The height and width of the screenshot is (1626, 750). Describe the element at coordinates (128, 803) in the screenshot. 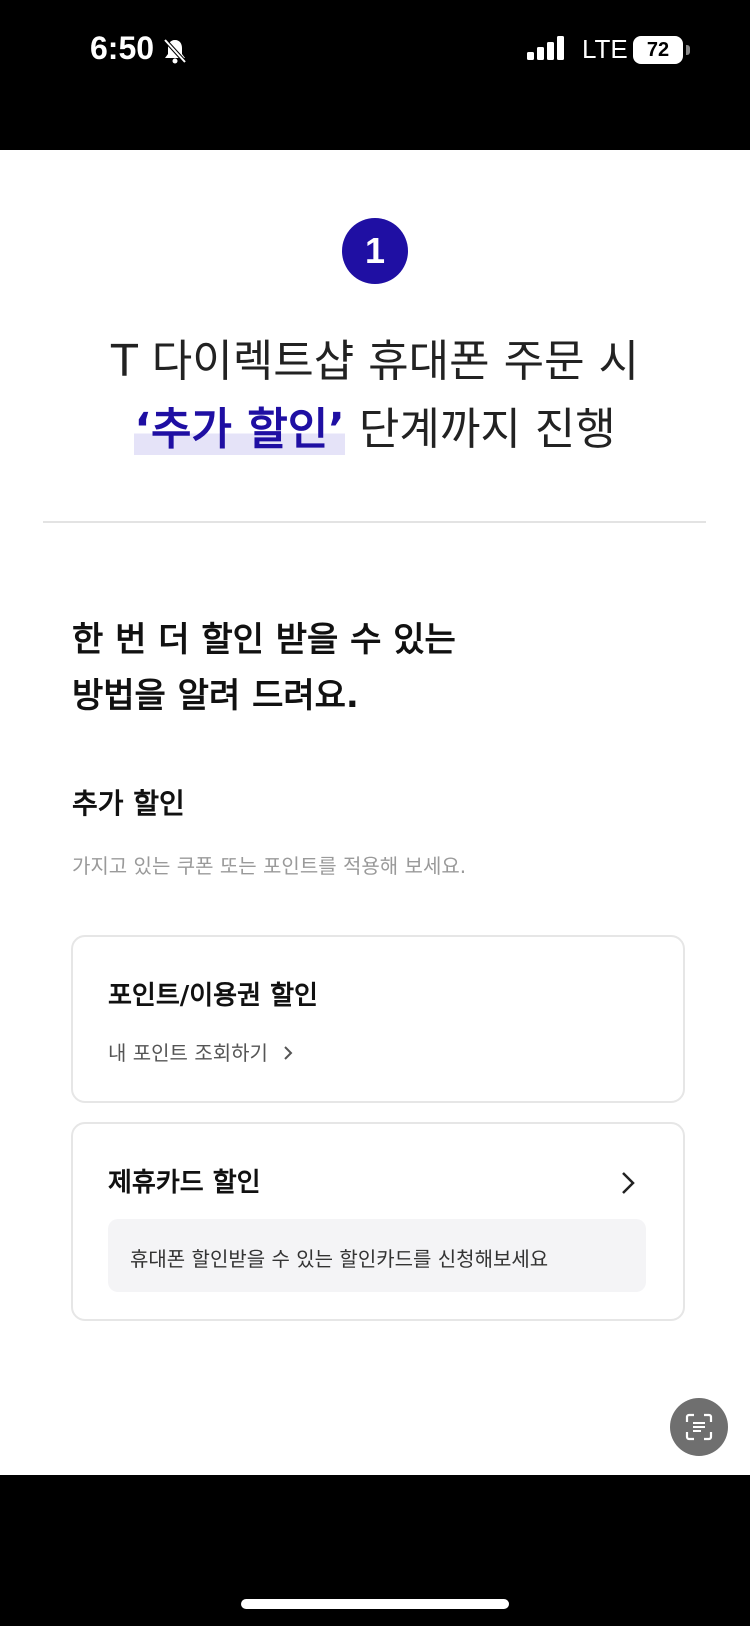

I see `section-title: 추가 할인` at that location.